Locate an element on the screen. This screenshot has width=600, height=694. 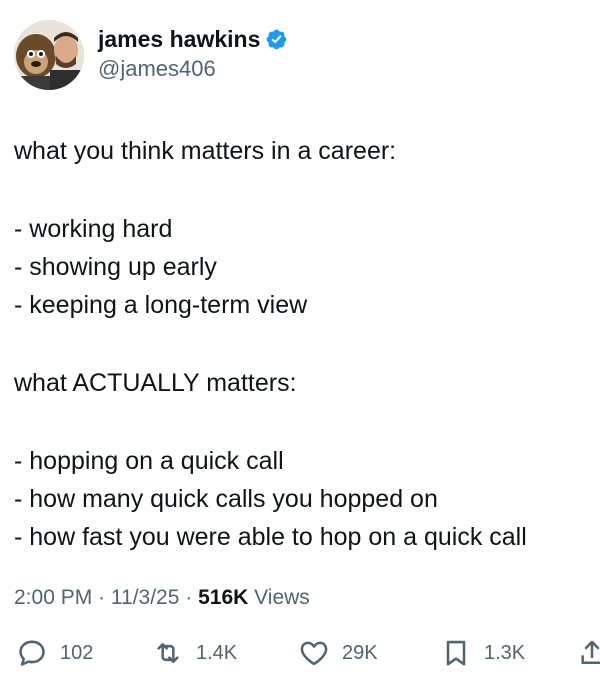
bookmark-button: 1.3K is located at coordinates (482, 653).